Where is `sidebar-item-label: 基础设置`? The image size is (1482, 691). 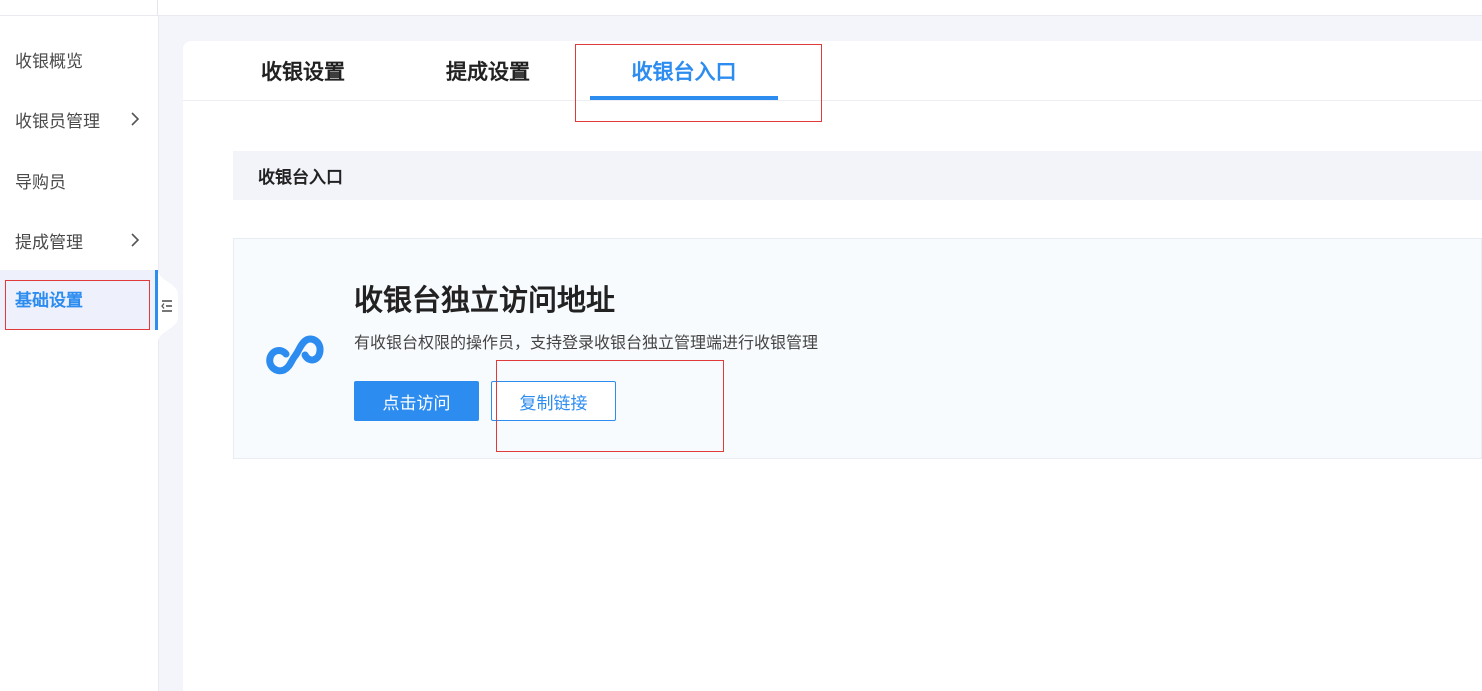 sidebar-item-label: 基础设置 is located at coordinates (49, 300).